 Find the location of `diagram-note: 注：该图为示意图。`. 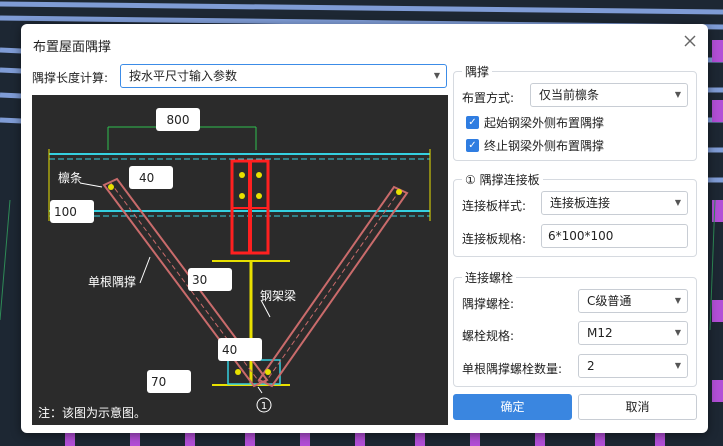

diagram-note: 注：该图为示意图。 is located at coordinates (92, 412).